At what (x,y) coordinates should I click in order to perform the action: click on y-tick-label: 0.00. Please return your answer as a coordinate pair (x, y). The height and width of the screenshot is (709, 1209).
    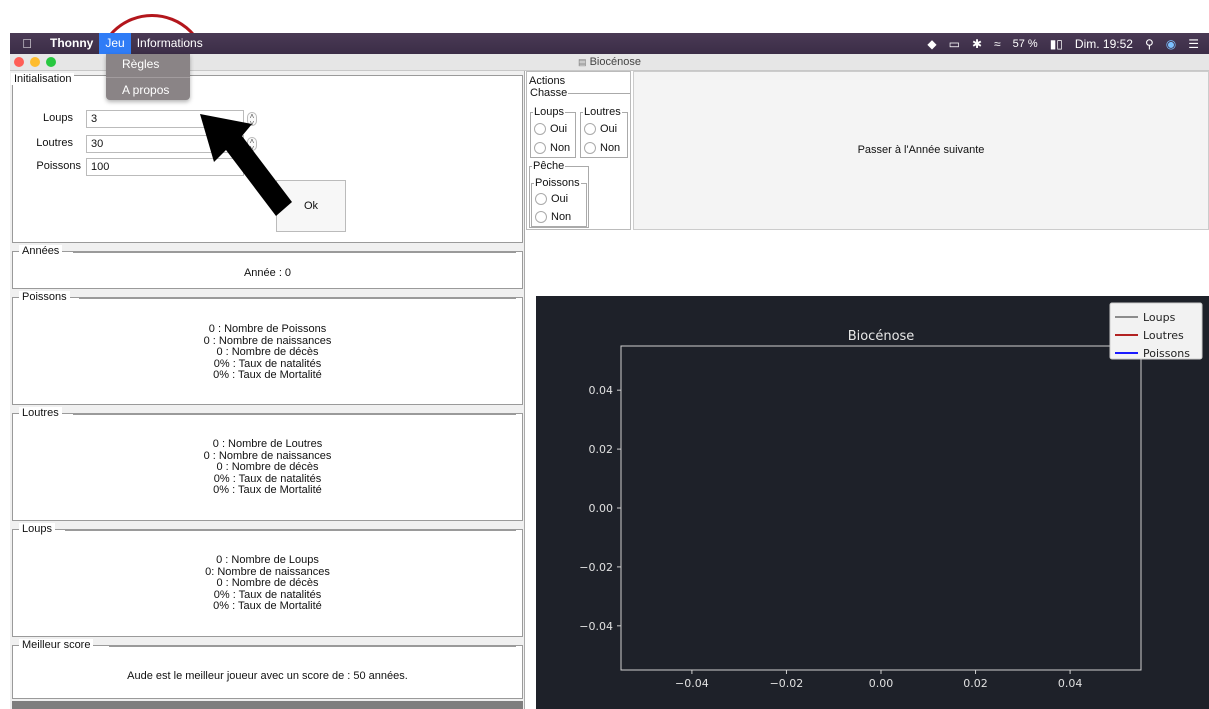
    Looking at the image, I should click on (601, 508).